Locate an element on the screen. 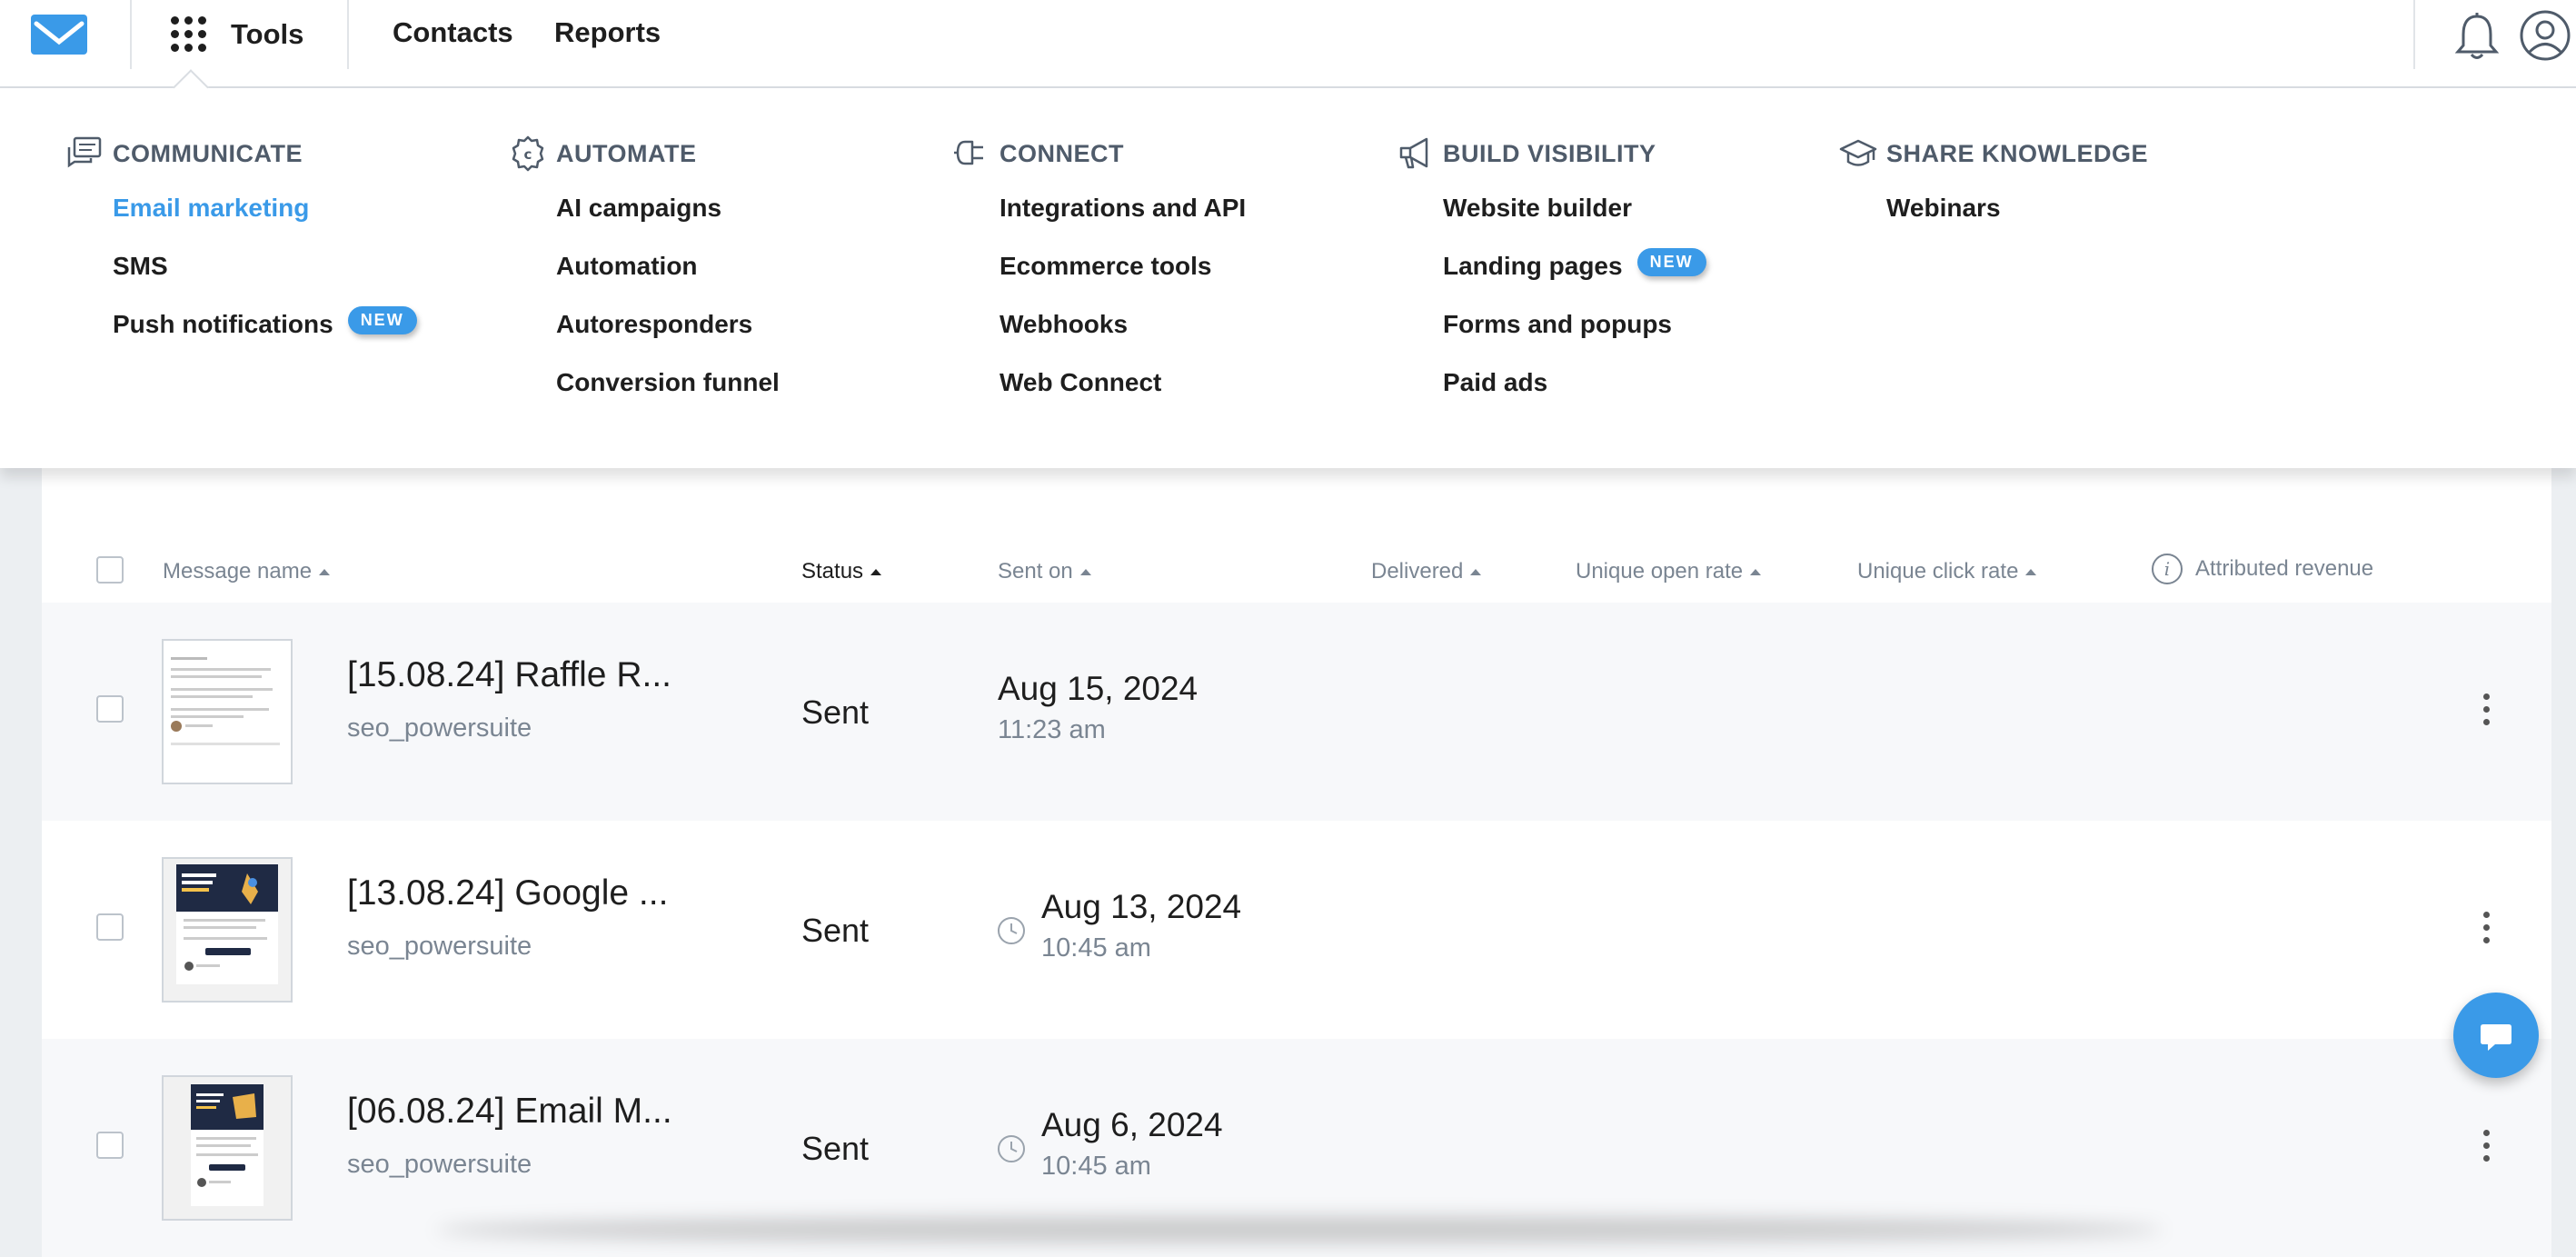  gear-icon: c is located at coordinates (528, 153).